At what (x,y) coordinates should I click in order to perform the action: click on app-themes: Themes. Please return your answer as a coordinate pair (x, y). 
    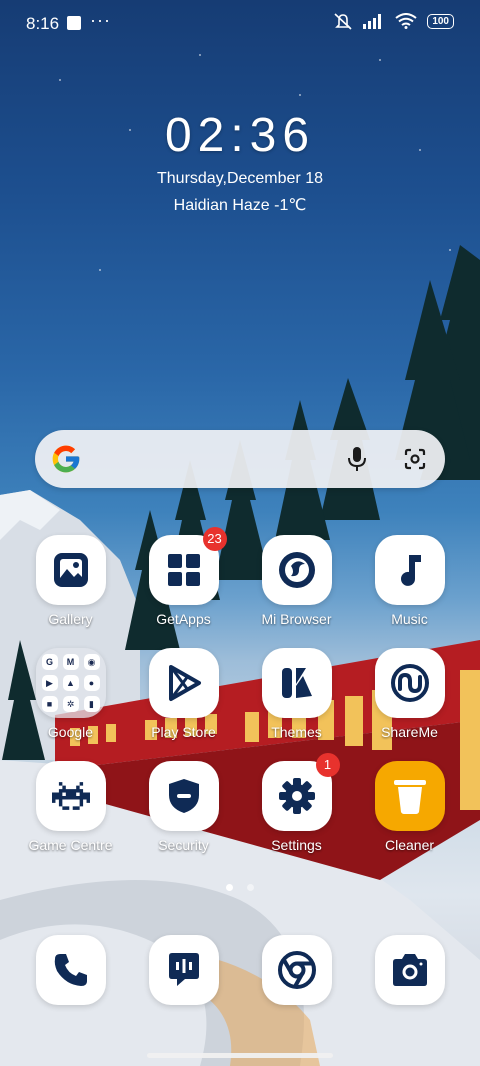
    Looking at the image, I should click on (296, 694).